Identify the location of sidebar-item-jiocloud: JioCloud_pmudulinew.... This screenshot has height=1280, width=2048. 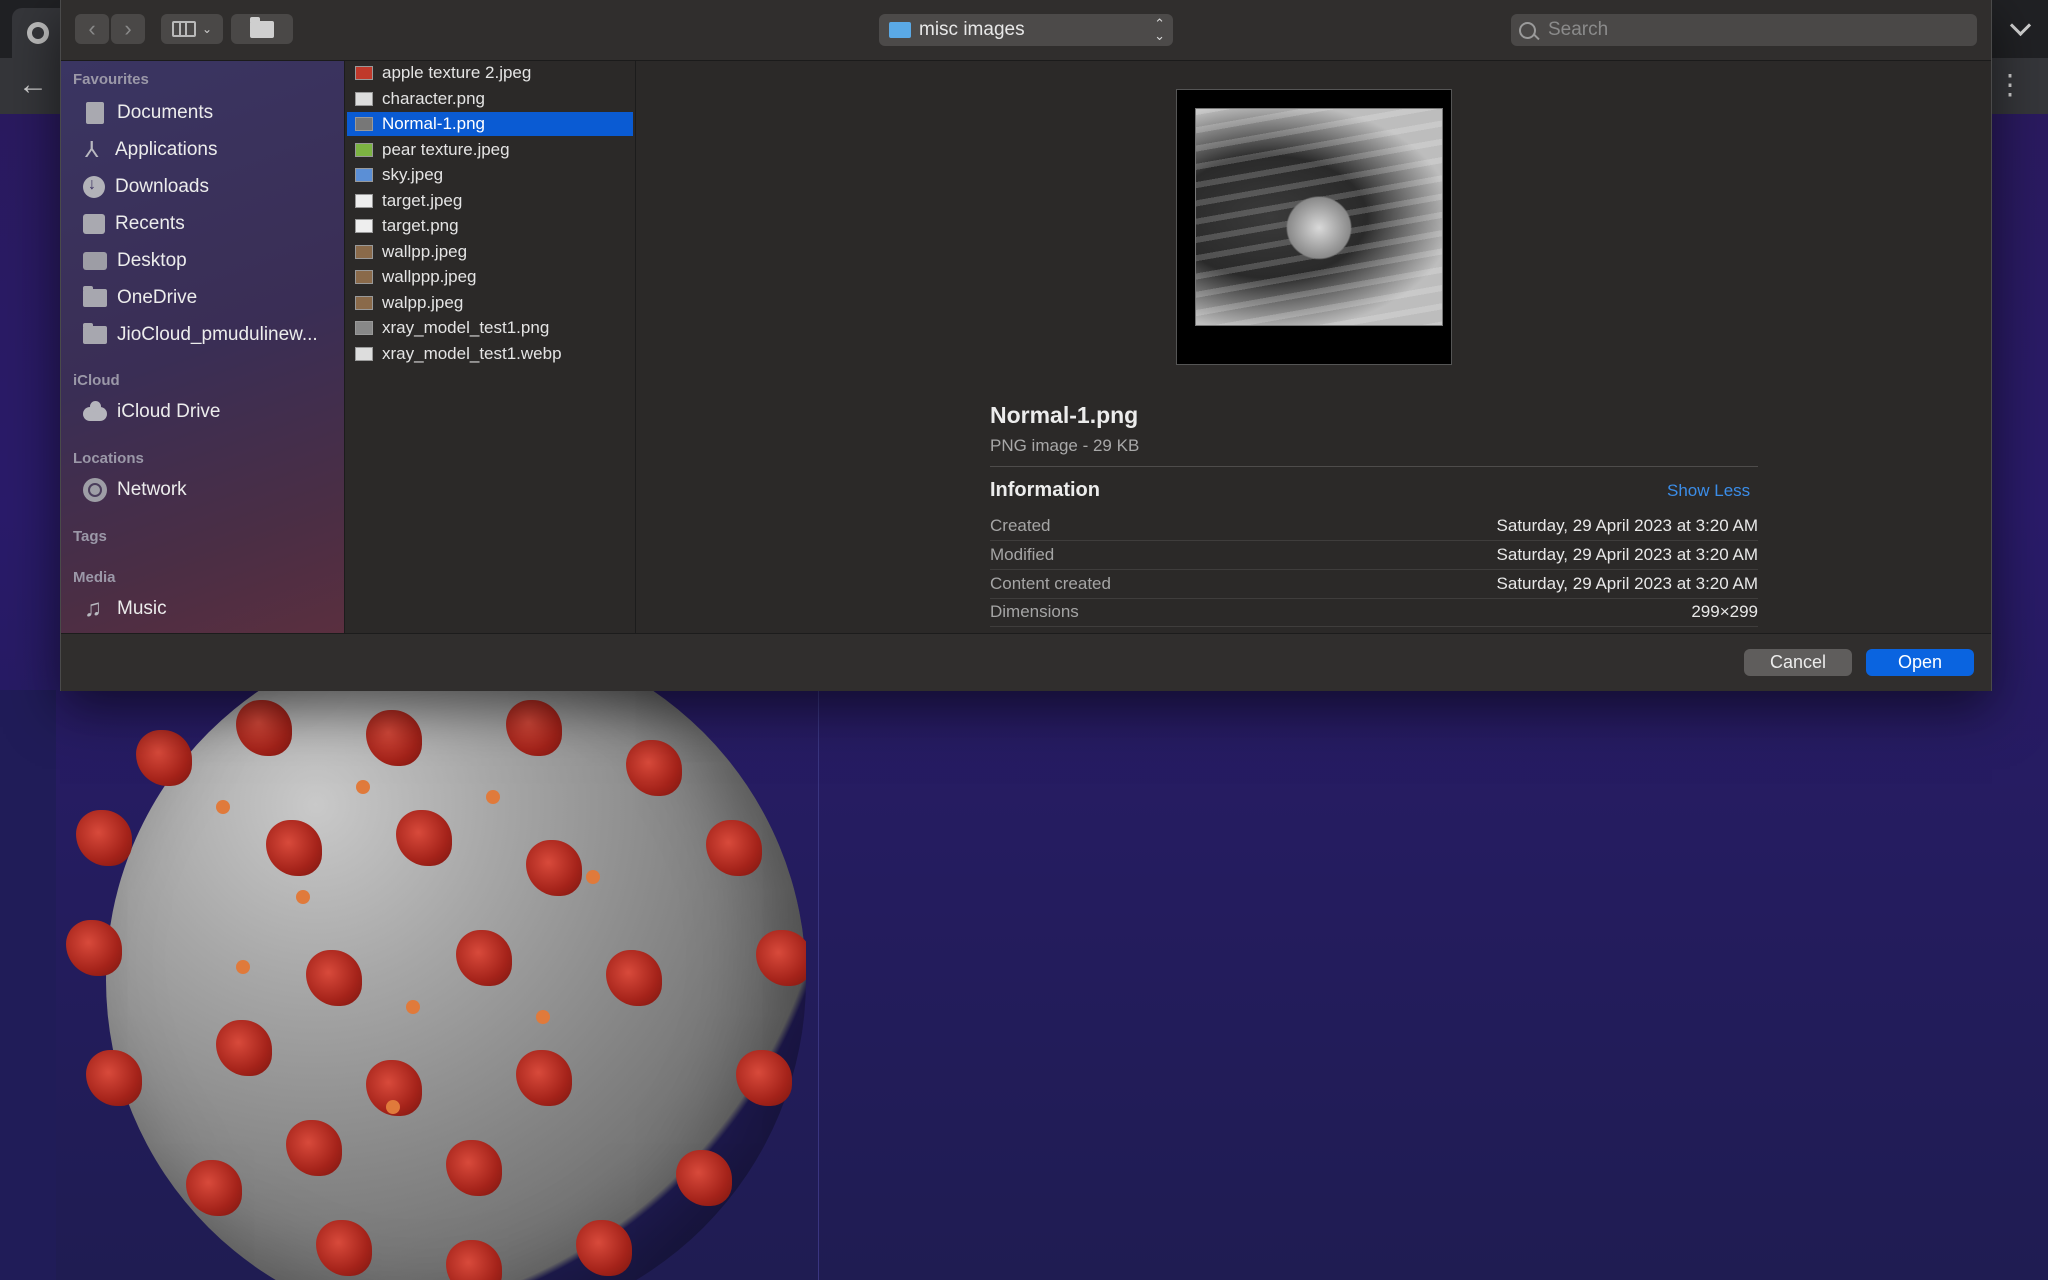
(210, 335).